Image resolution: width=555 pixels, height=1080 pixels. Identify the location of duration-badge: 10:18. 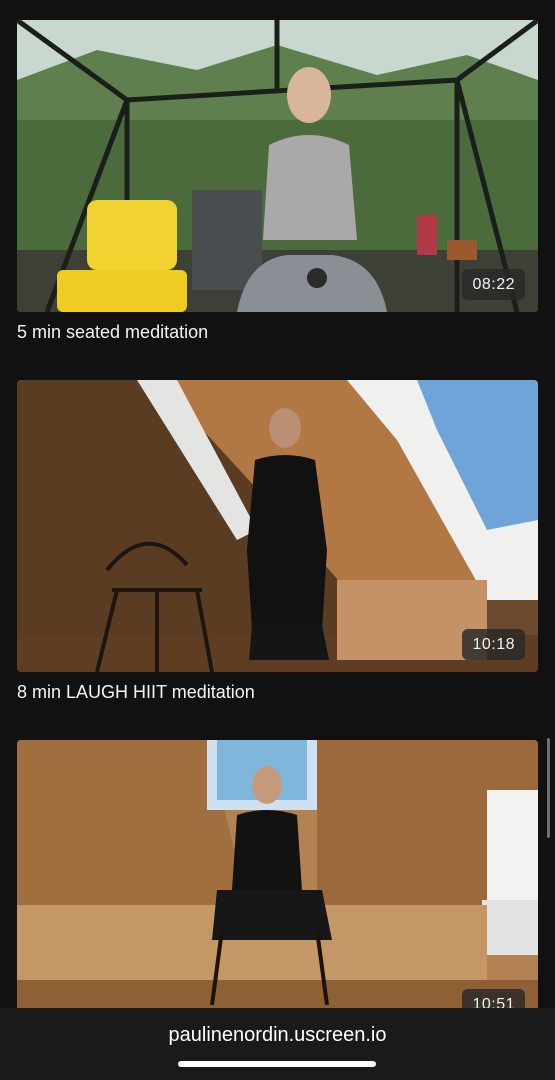
(493, 644).